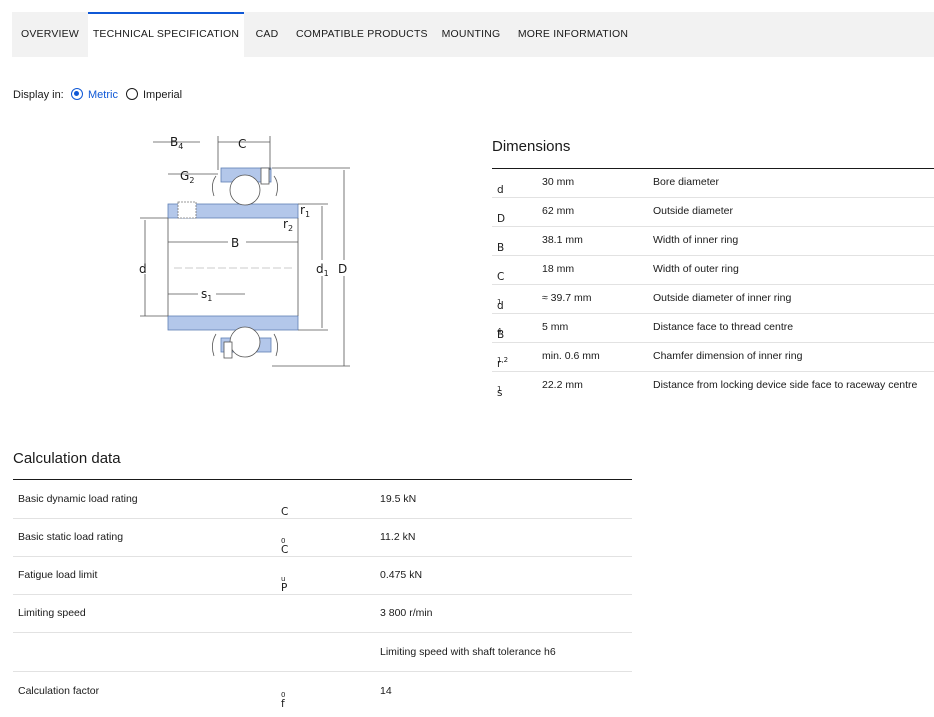  Describe the element at coordinates (235, 243) in the screenshot. I see `label-B: B` at that location.